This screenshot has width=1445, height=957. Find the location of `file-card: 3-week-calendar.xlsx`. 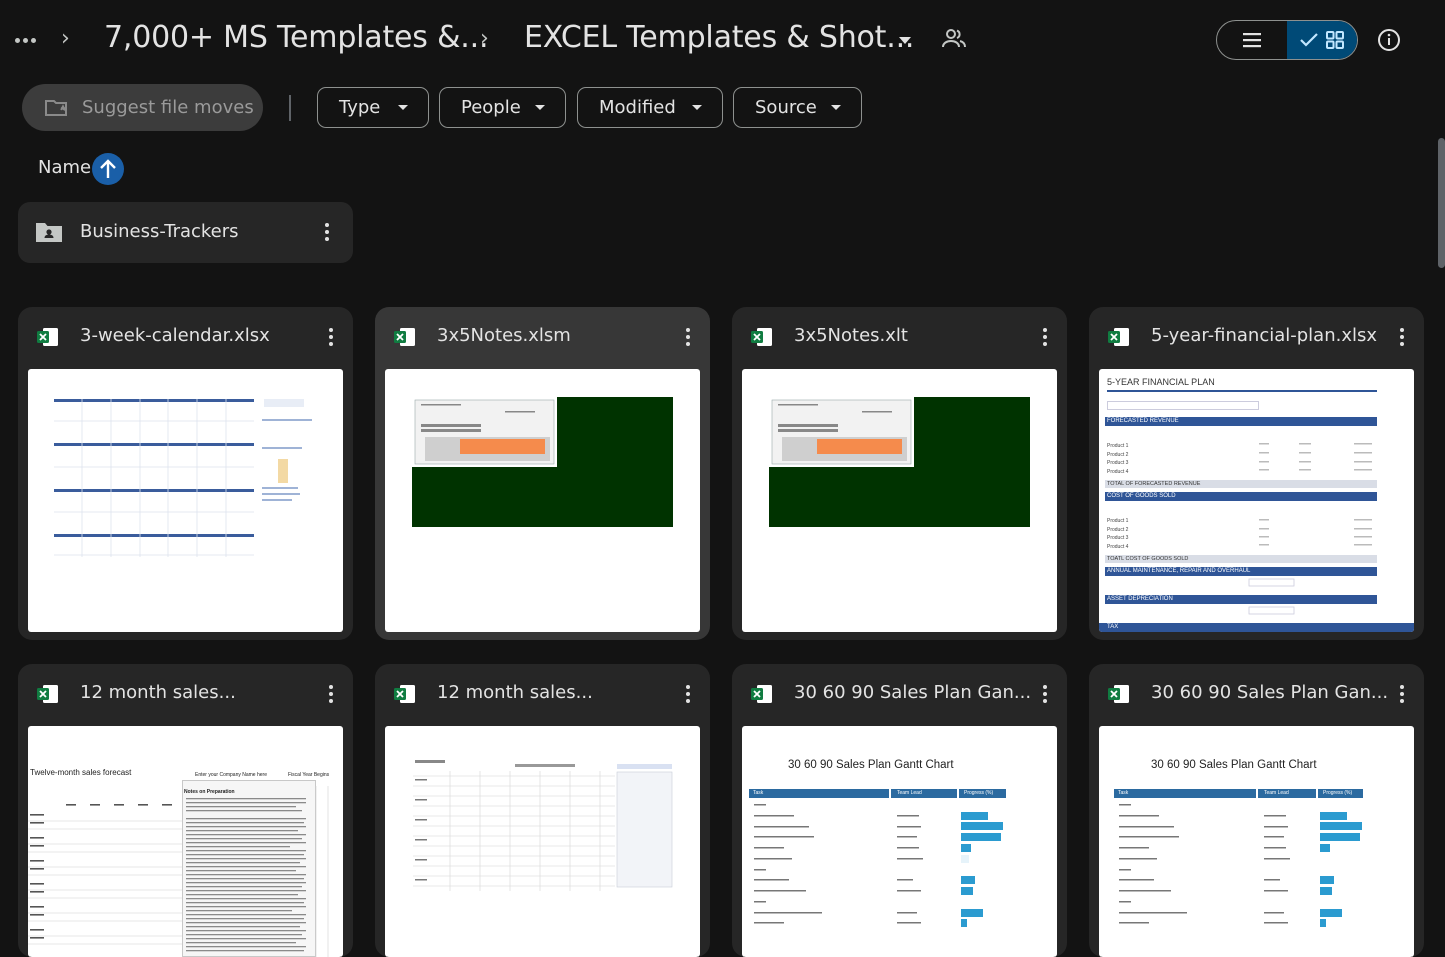

file-card: 3-week-calendar.xlsx is located at coordinates (185, 473).